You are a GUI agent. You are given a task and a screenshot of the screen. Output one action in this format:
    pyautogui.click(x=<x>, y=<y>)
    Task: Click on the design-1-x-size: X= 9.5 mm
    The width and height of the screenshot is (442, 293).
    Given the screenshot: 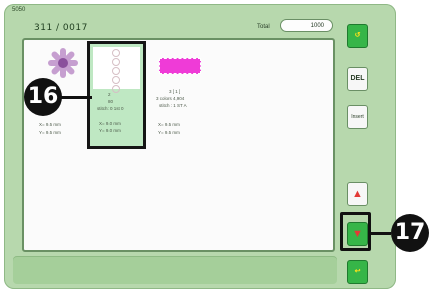 What is the action you would take?
    pyautogui.click(x=50, y=124)
    